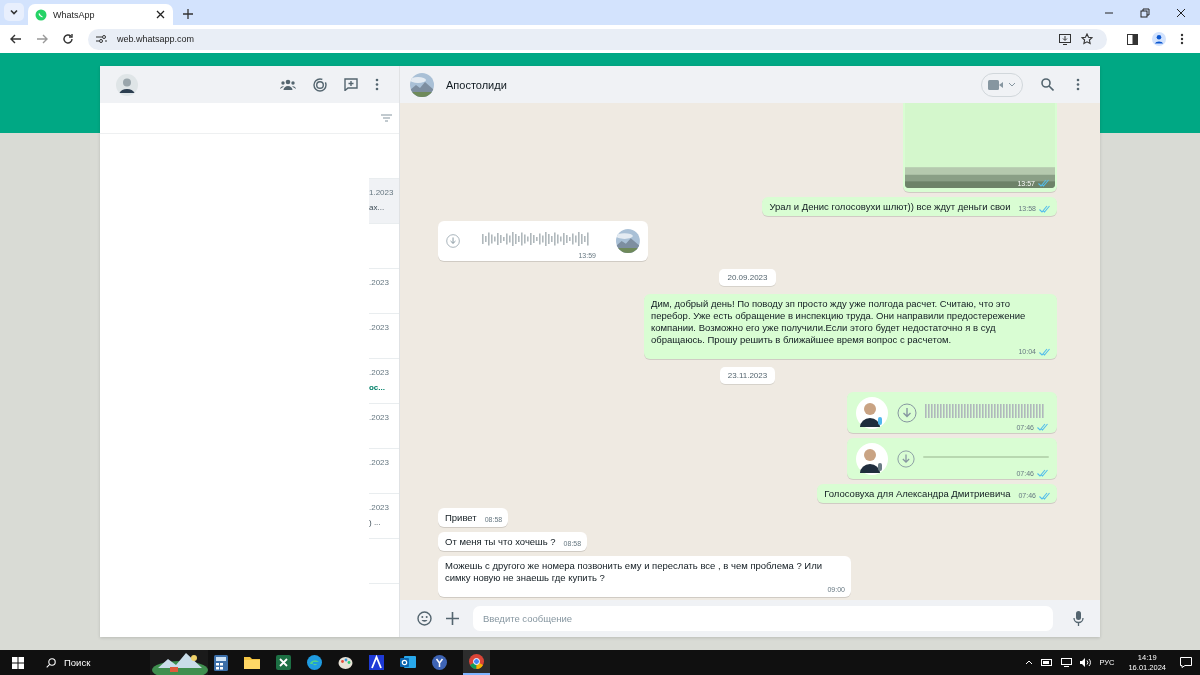 This screenshot has height=675, width=1200. What do you see at coordinates (917, 494) in the screenshot?
I see `message-text: Голосовуха для Александра Дмитриевича` at bounding box center [917, 494].